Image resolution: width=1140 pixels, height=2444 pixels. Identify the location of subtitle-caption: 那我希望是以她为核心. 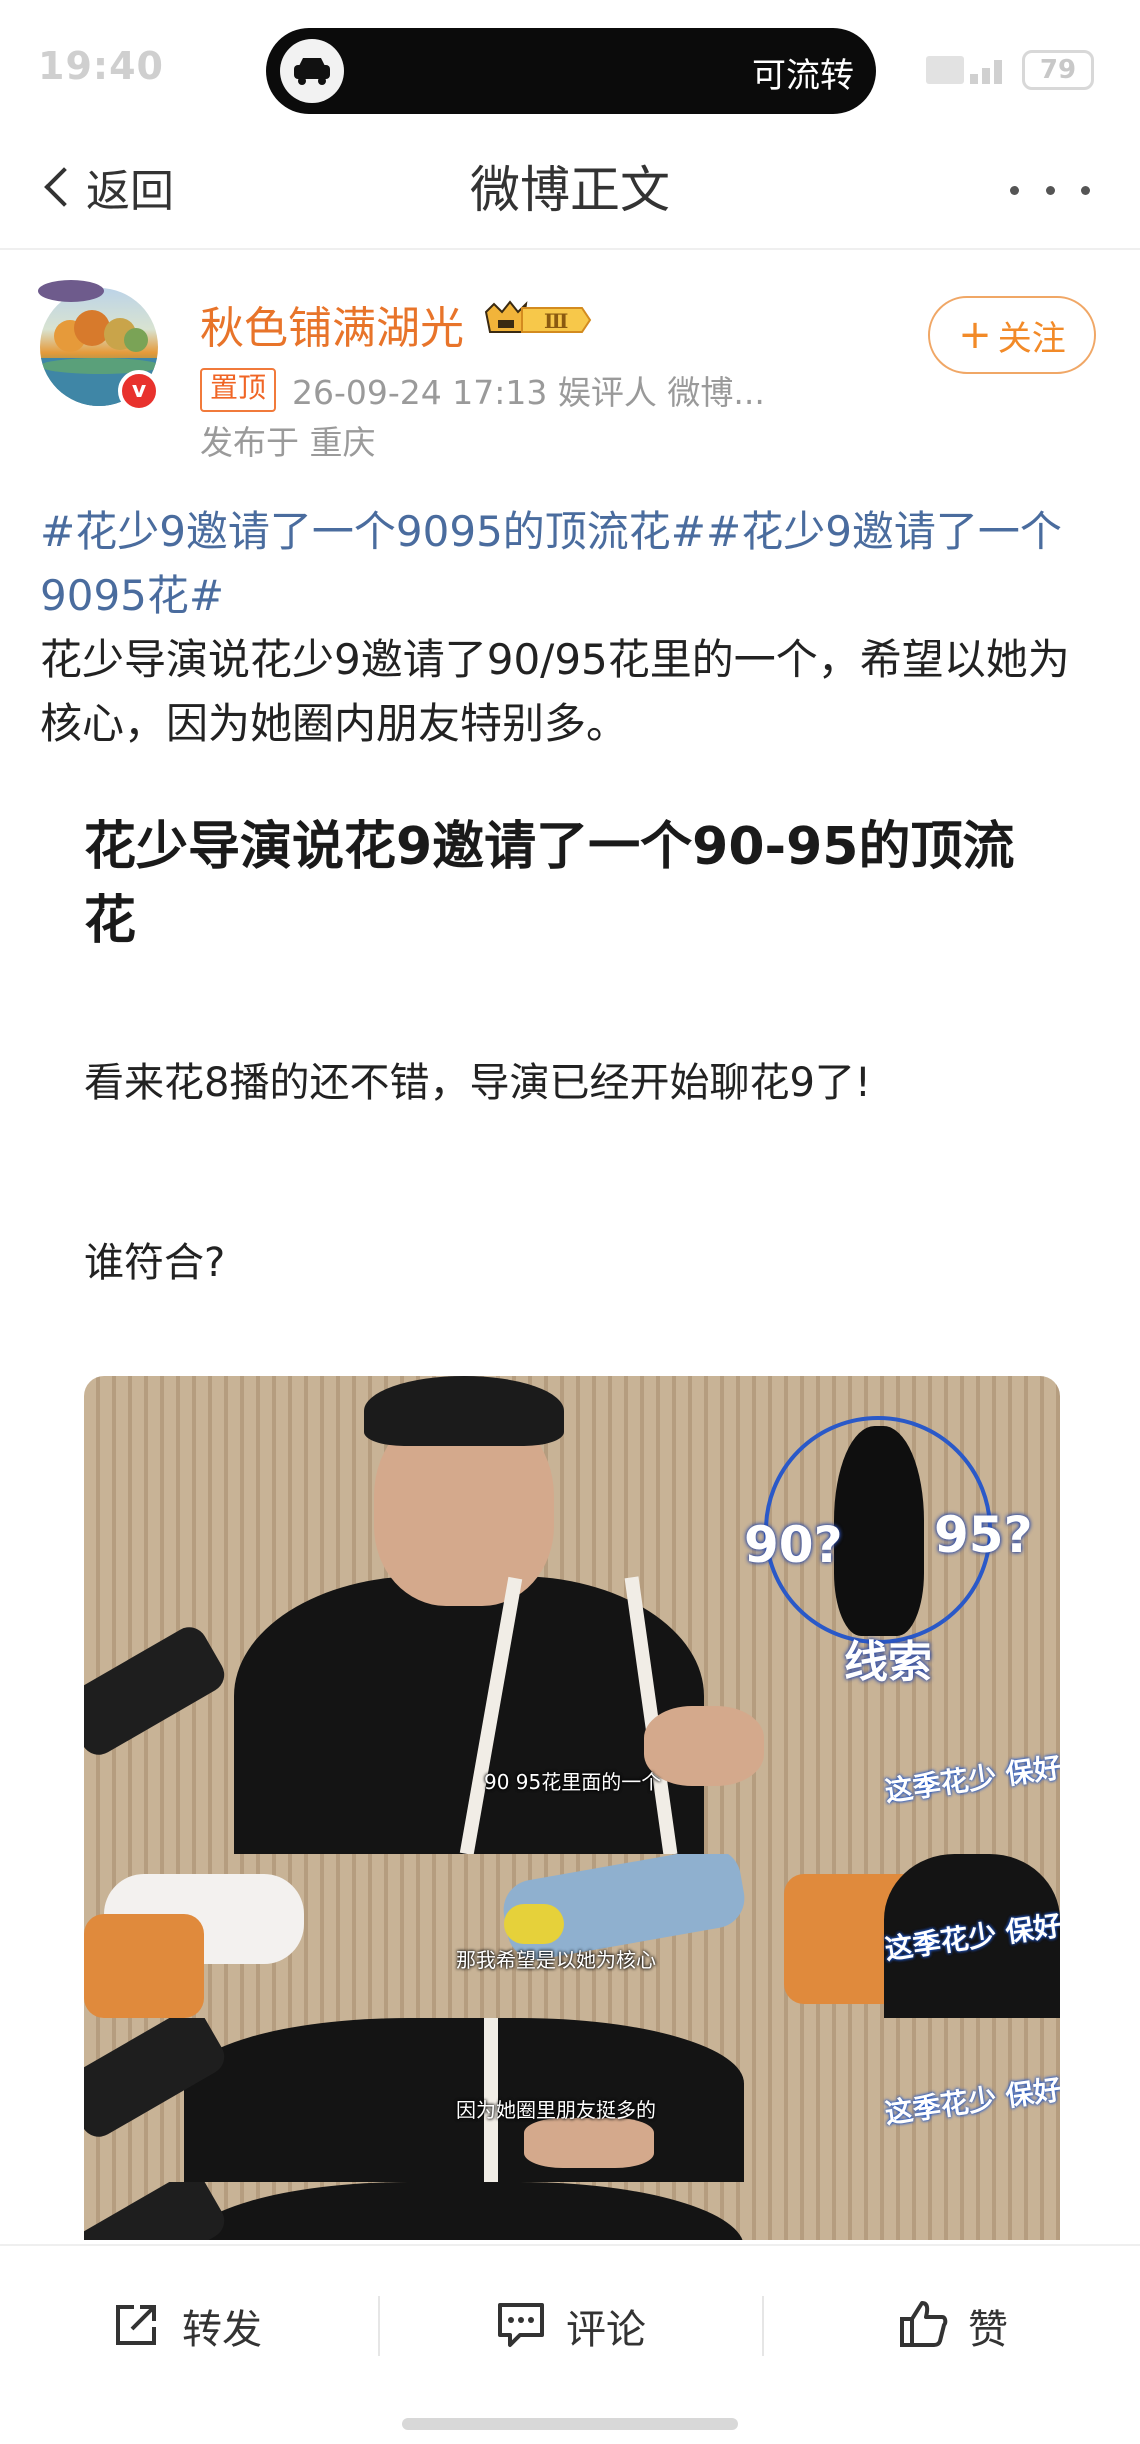
(556, 1960).